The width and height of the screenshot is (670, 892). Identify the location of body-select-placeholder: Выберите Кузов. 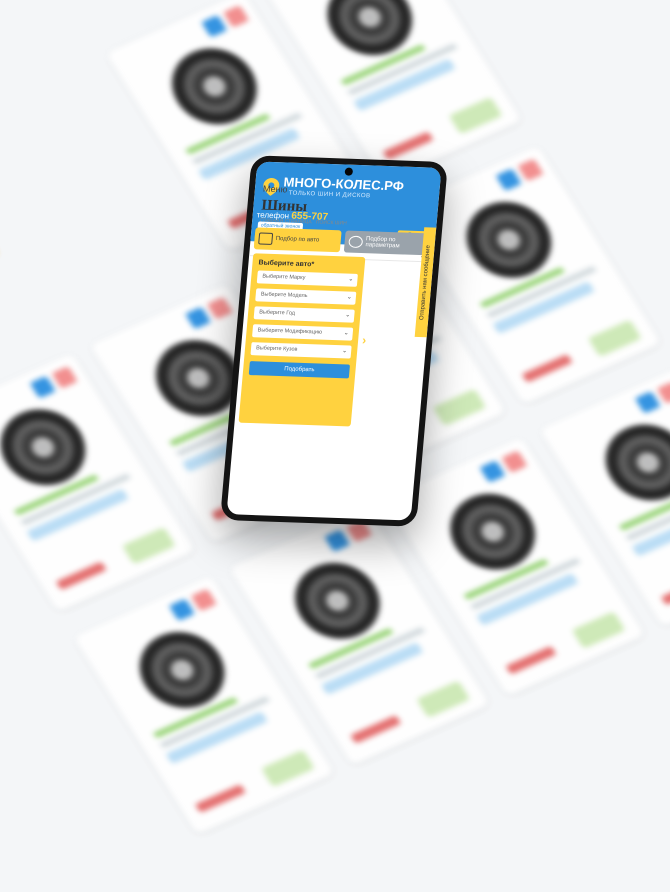
(276, 349).